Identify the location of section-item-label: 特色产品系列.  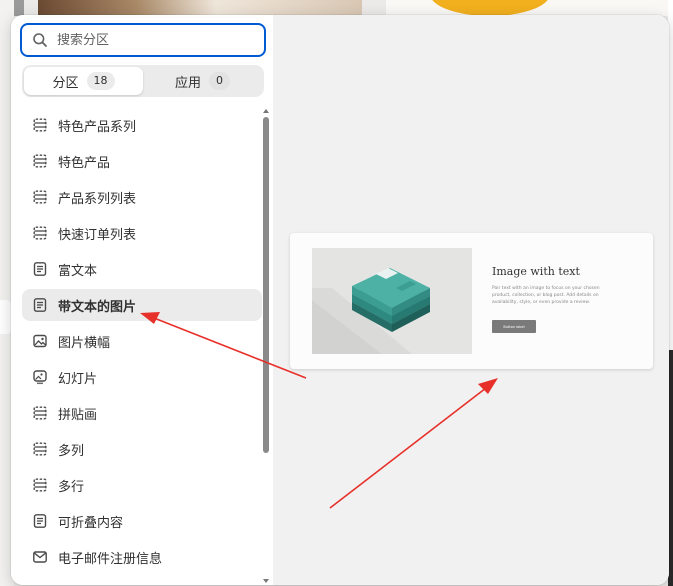
(97, 127).